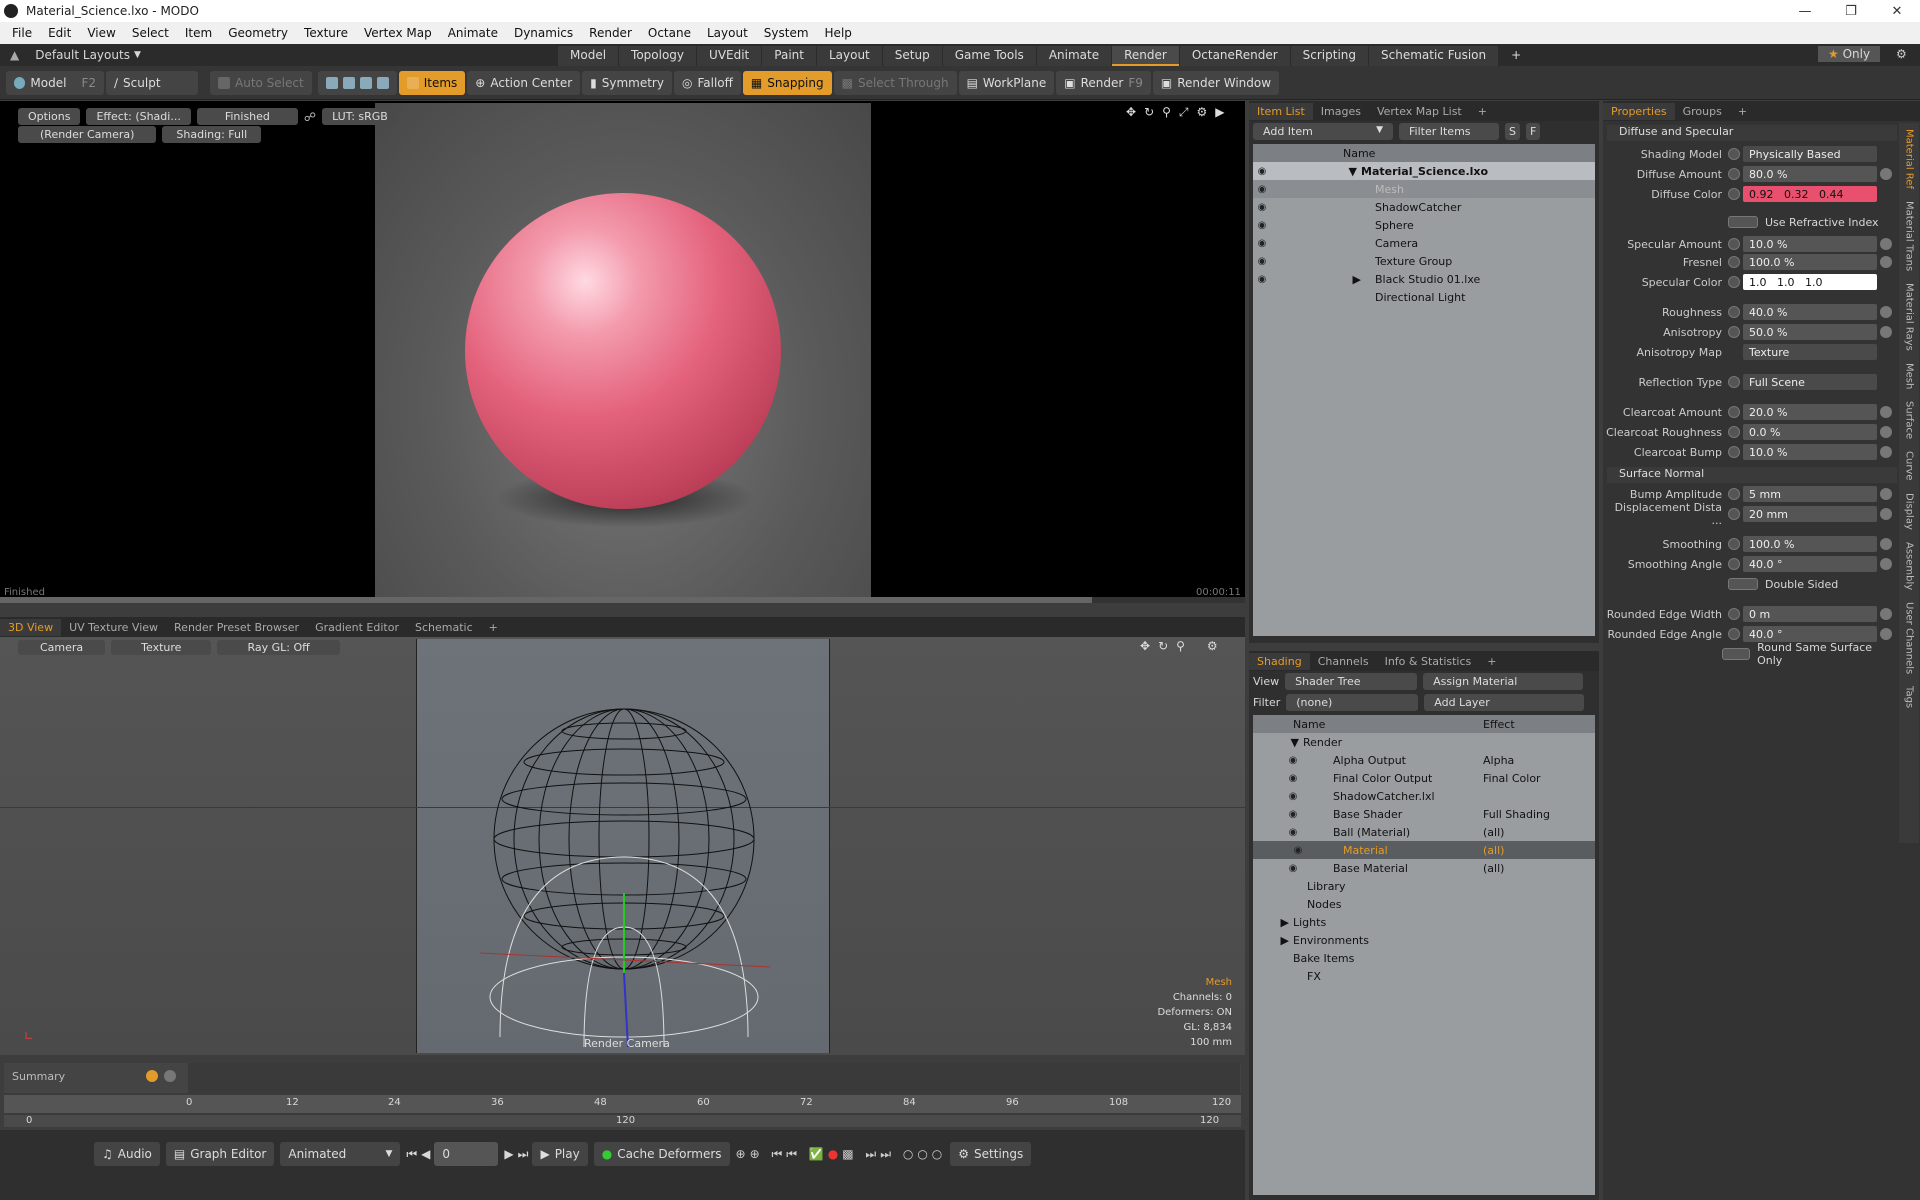 Image resolution: width=1920 pixels, height=1200 pixels. I want to click on shader-row: ◉ Ball (Material) (all), so click(1424, 832).